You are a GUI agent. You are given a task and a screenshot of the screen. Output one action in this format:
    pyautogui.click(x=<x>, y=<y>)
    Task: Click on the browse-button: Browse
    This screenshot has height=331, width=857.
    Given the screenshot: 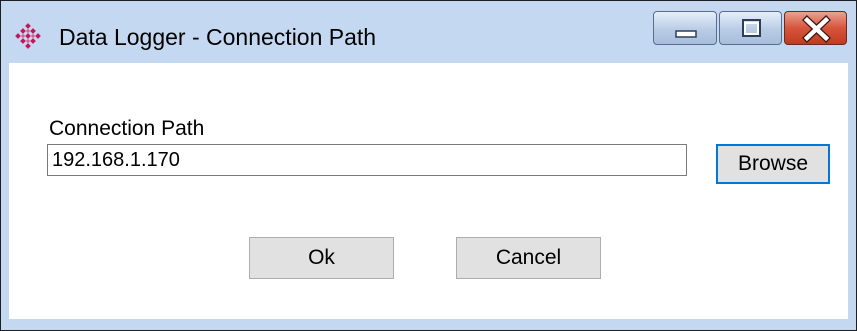 What is the action you would take?
    pyautogui.click(x=773, y=164)
    